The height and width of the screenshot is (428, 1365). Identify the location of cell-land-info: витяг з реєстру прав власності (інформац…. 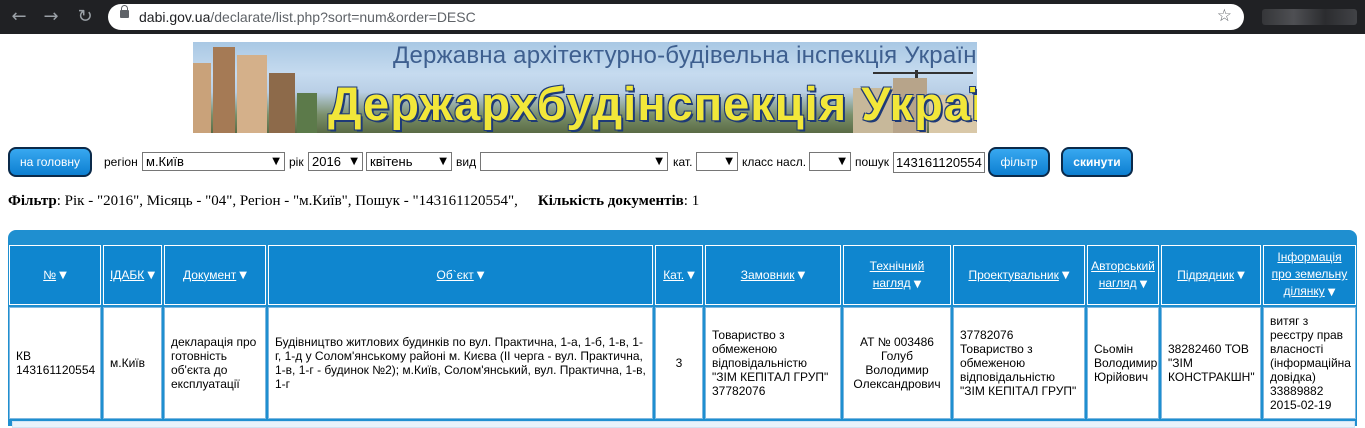
(1309, 363).